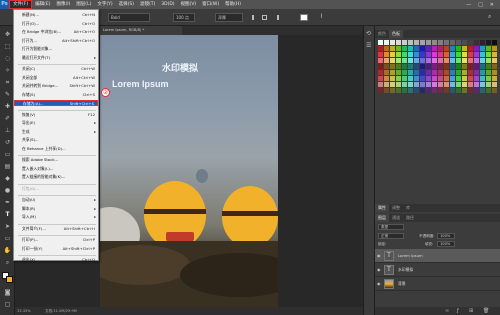 The width and height of the screenshot is (500, 315). What do you see at coordinates (184, 17) in the screenshot?
I see `font-size-select: 100 点` at bounding box center [184, 17].